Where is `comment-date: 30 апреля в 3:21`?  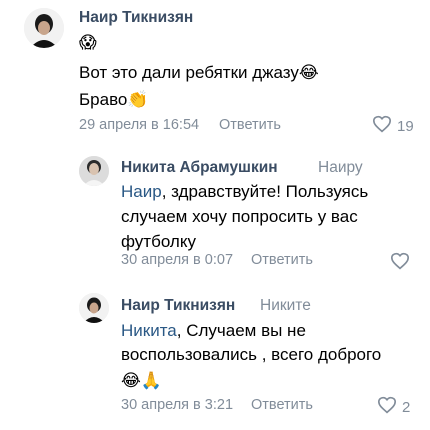 comment-date: 30 апреля в 3:21 is located at coordinates (177, 405).